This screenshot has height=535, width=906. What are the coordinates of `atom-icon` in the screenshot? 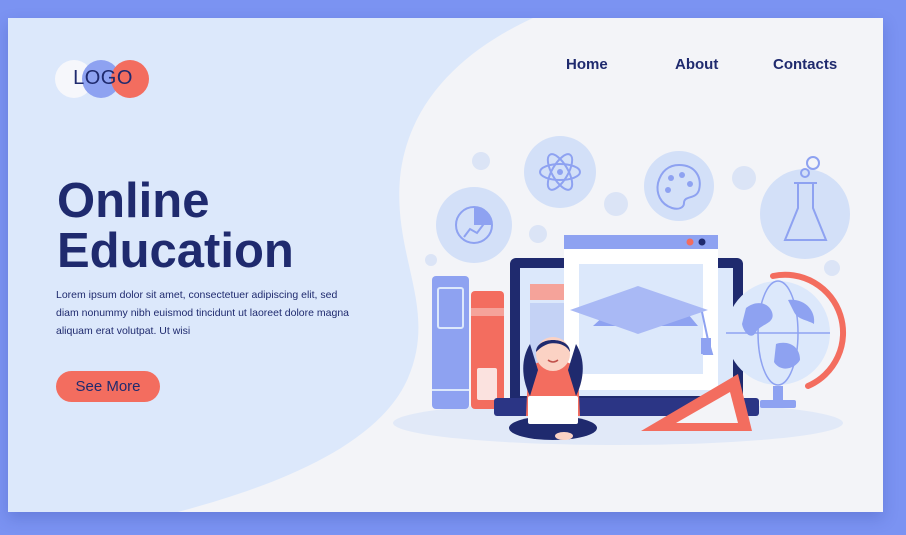 It's located at (560, 172).